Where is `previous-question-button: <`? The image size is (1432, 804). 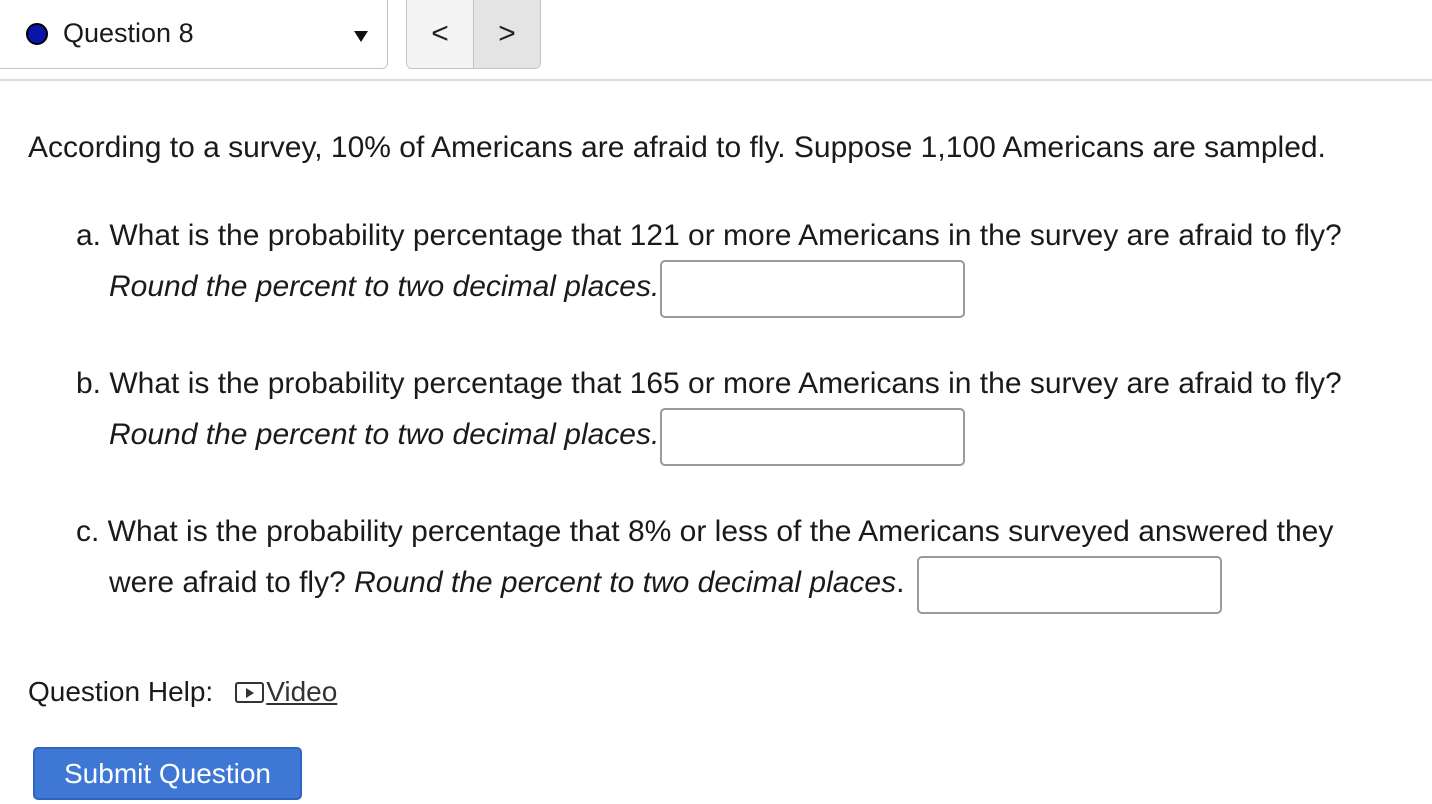 previous-question-button: < is located at coordinates (440, 34).